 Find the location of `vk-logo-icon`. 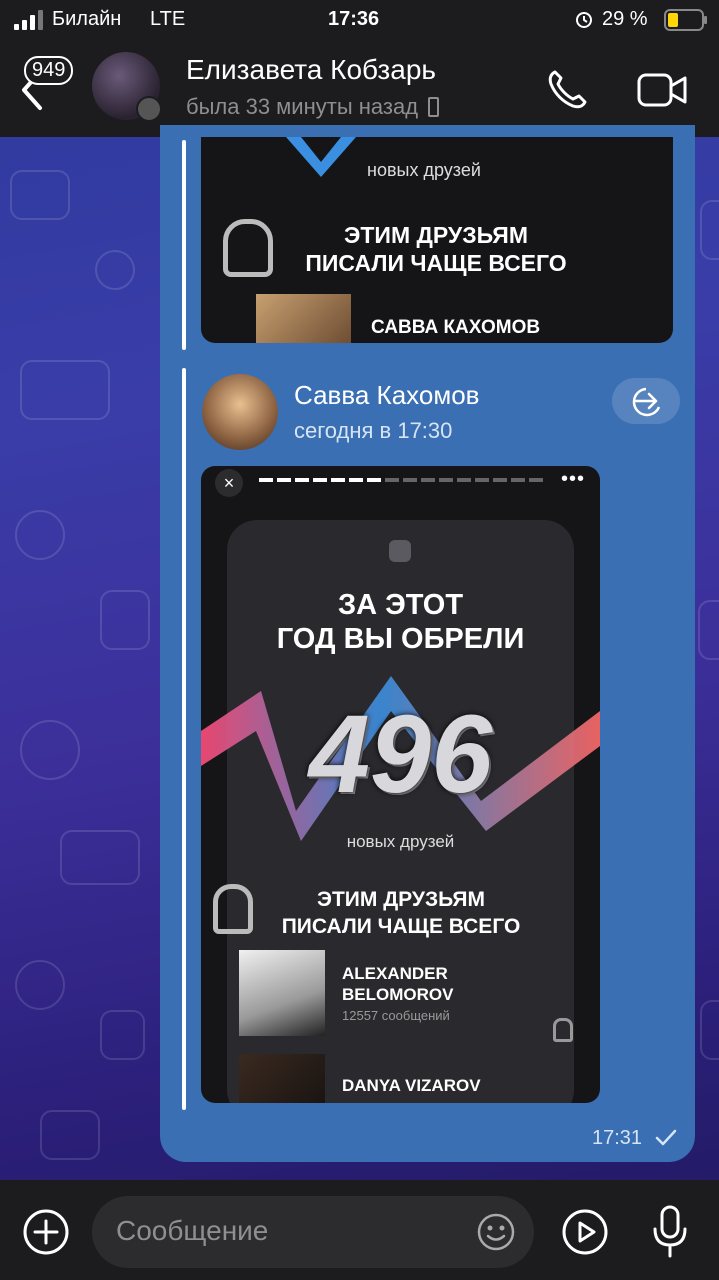

vk-logo-icon is located at coordinates (400, 551).